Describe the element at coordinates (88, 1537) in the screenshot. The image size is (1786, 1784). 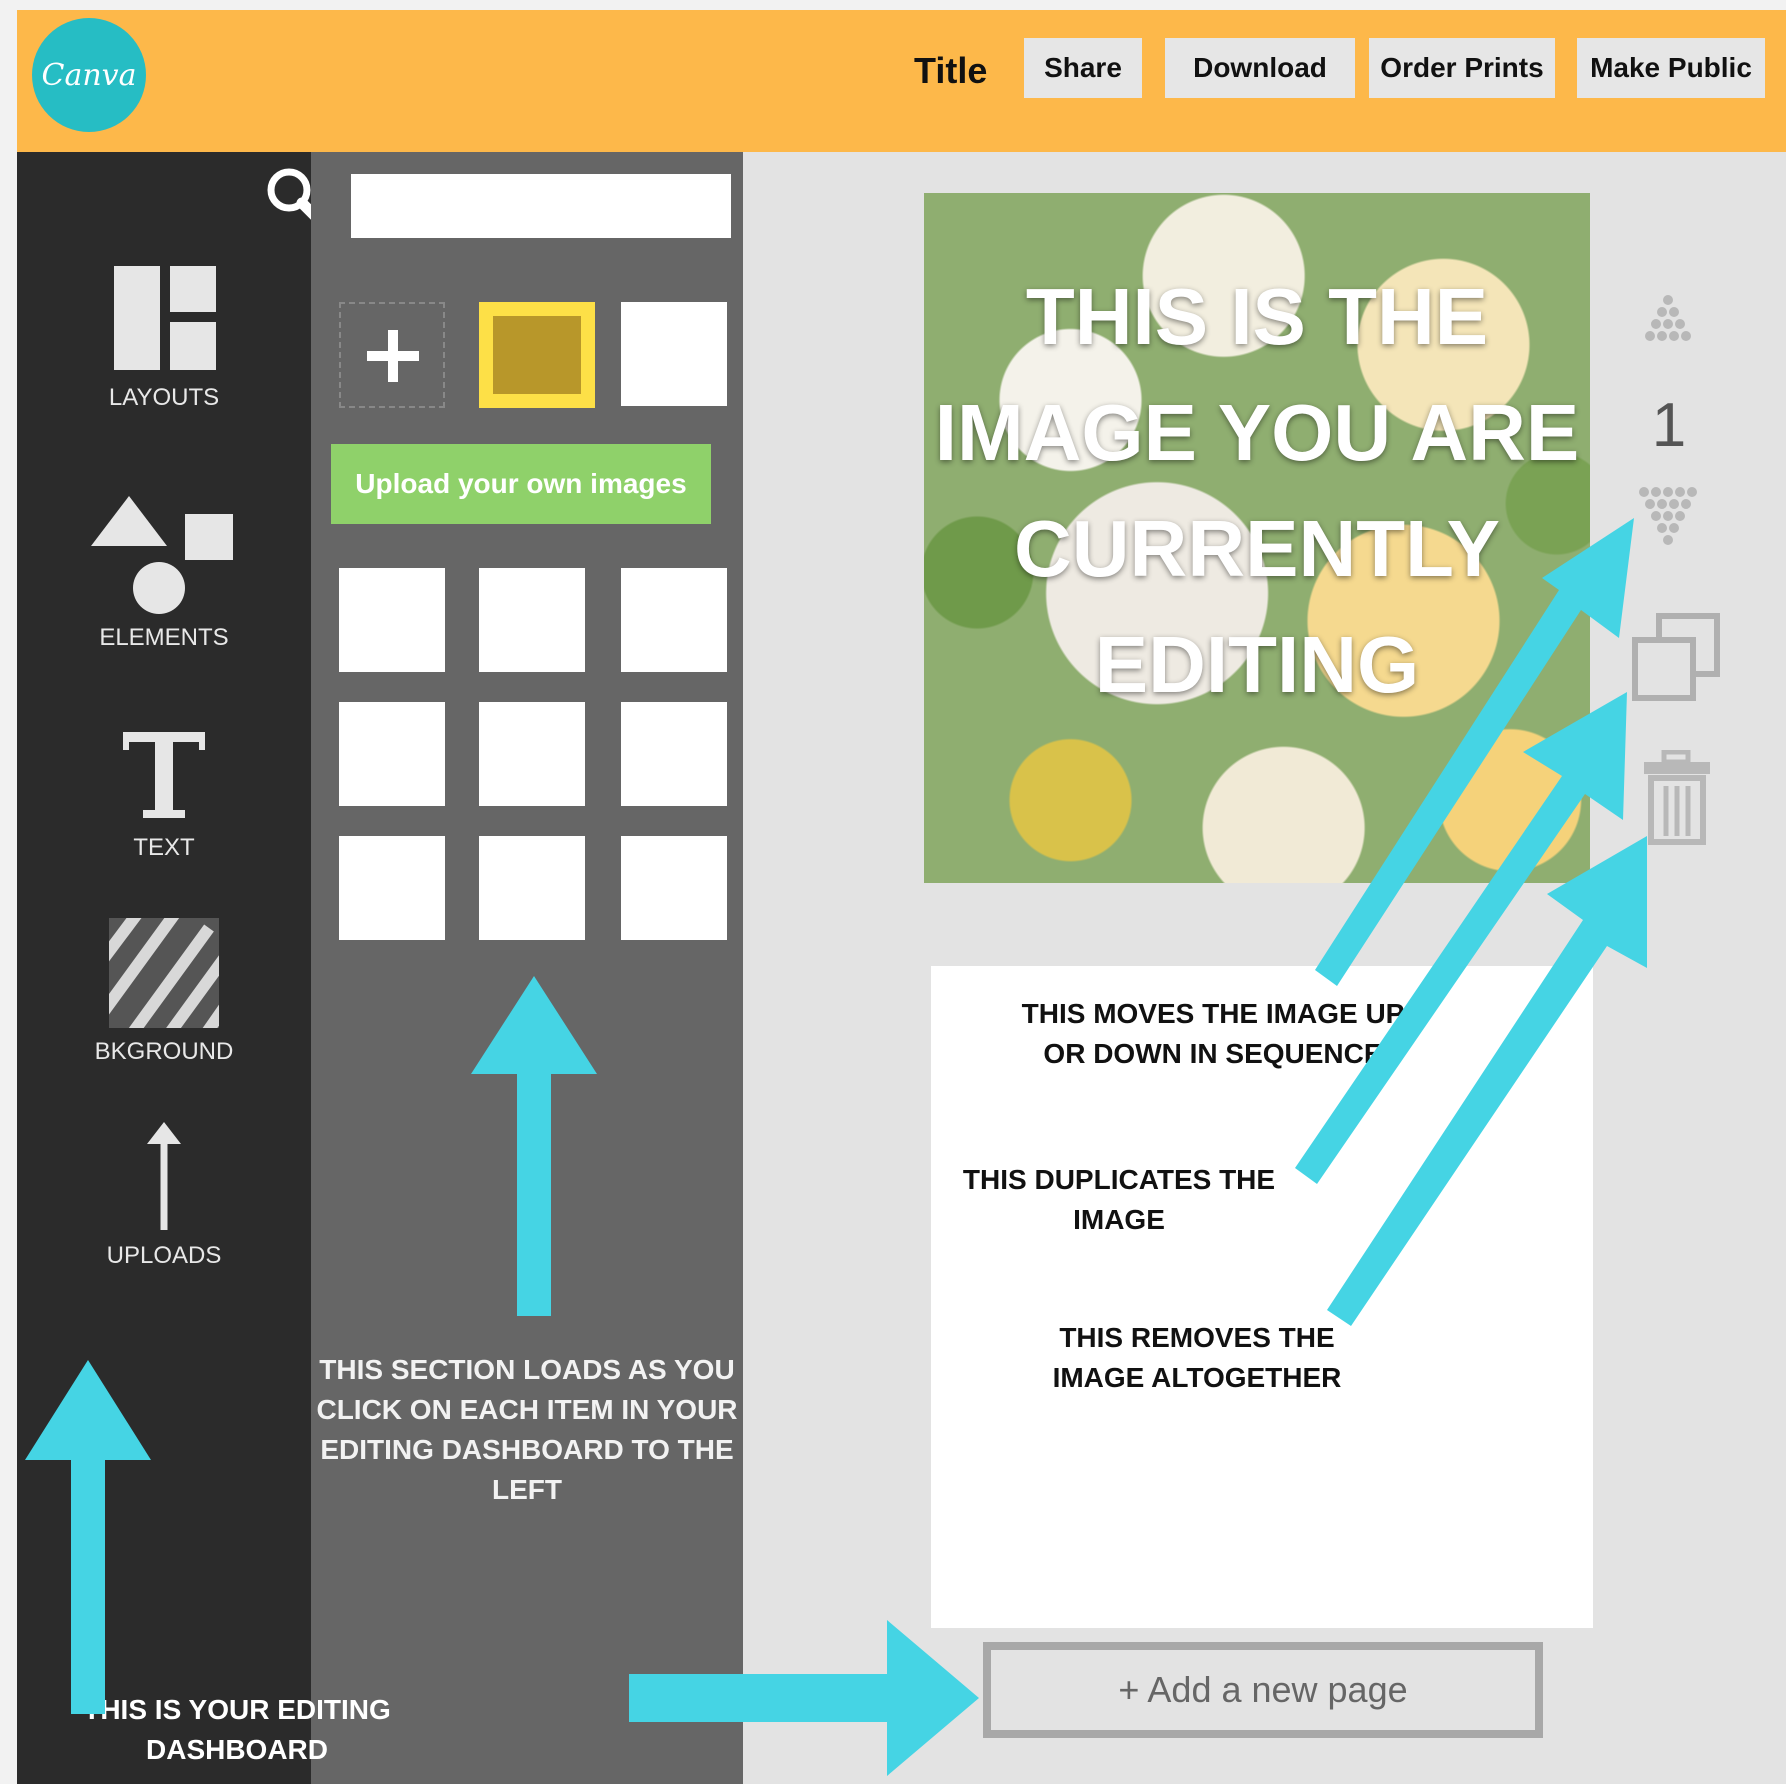
I see `arrow-up-dashboard` at that location.